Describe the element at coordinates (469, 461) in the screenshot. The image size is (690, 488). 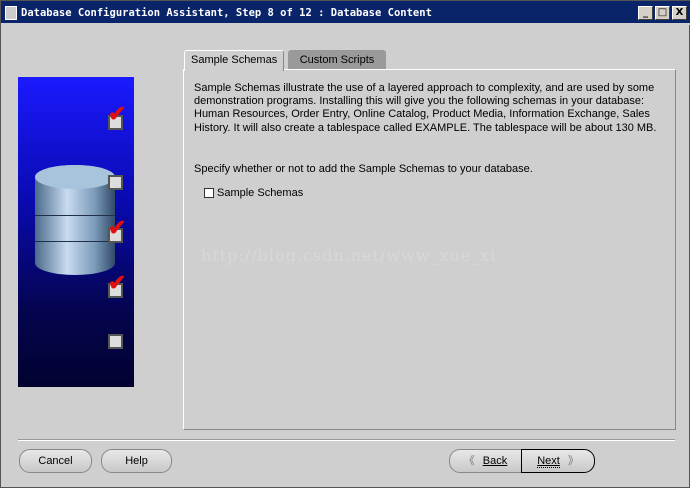
I see `back-arrow-icon: 《` at that location.